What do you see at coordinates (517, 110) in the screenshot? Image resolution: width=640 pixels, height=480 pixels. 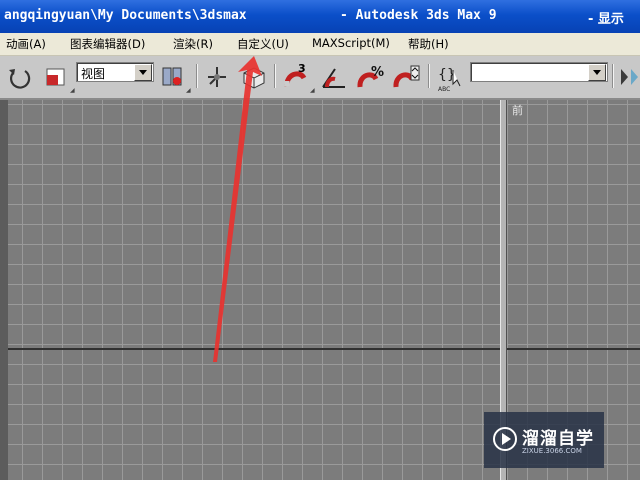 I see `front-viewport-label: 前` at bounding box center [517, 110].